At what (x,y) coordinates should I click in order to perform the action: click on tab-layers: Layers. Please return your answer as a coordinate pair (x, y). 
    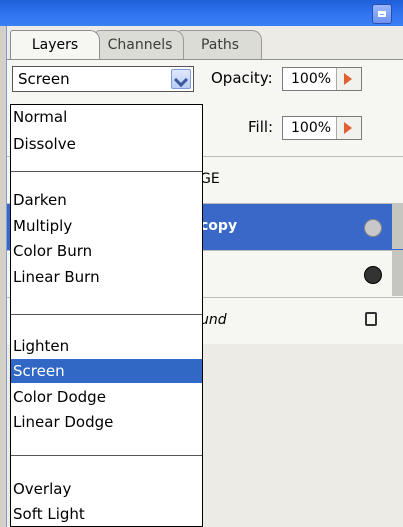
    Looking at the image, I should click on (55, 44).